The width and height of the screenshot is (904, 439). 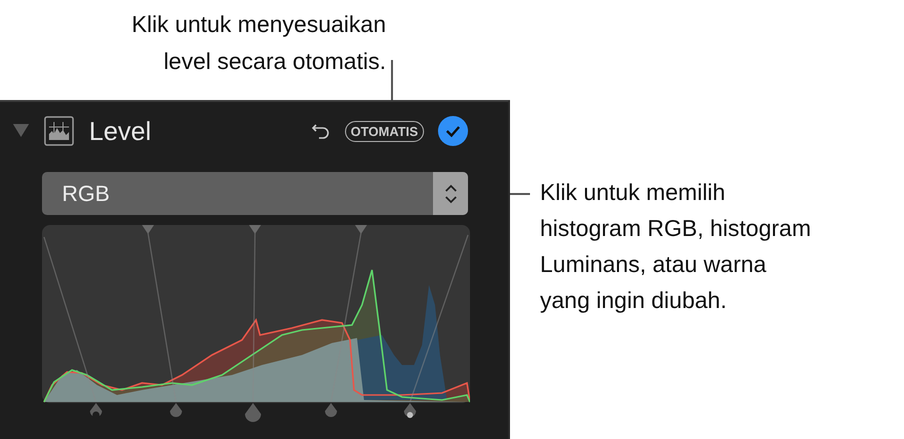 What do you see at coordinates (255, 193) in the screenshot?
I see `channel-dropdown: RGB` at bounding box center [255, 193].